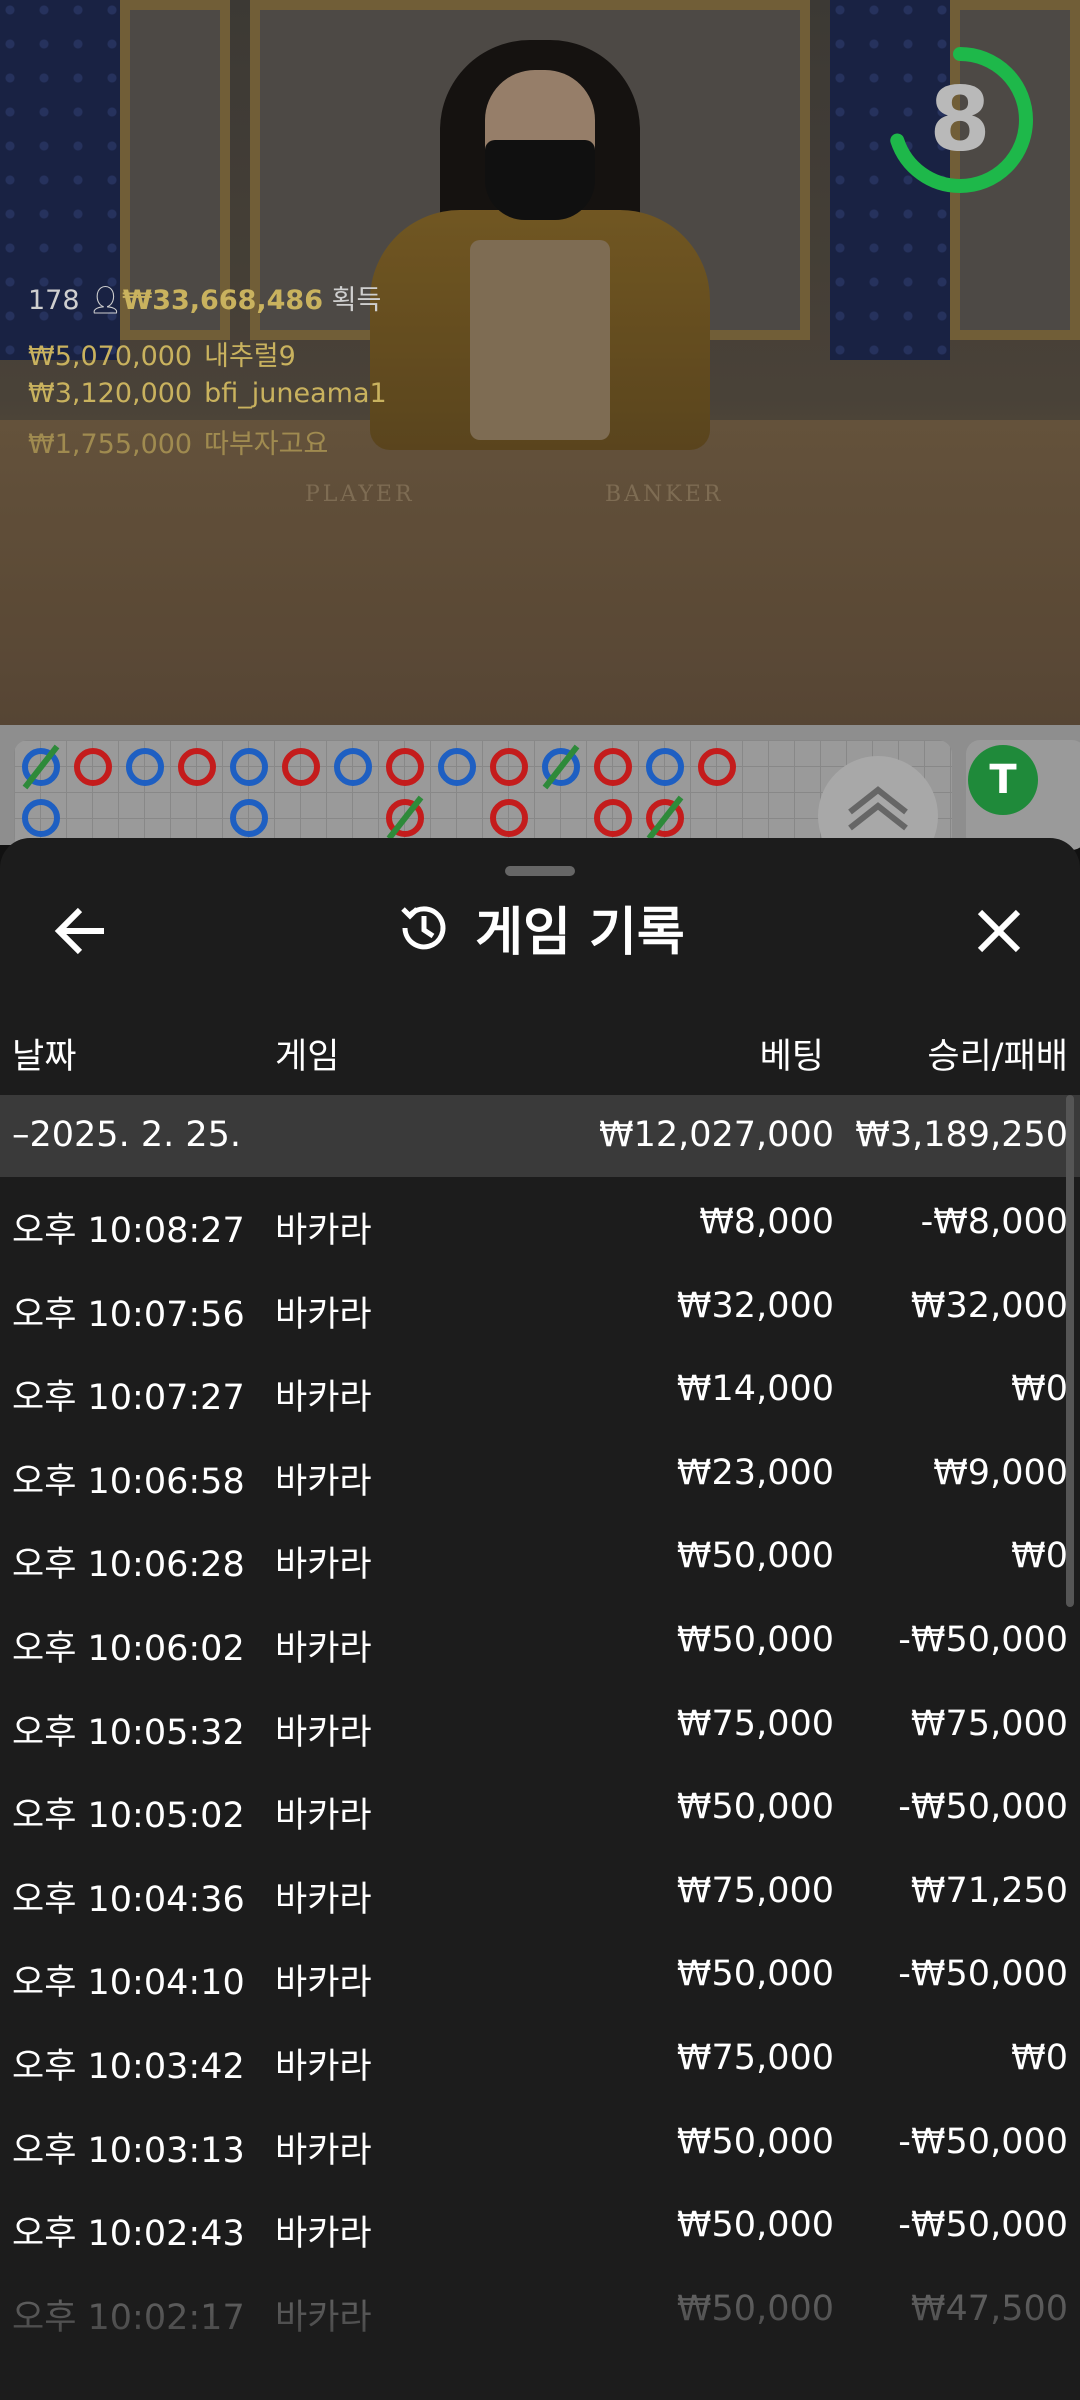 The image size is (1080, 2400). What do you see at coordinates (540, 871) in the screenshot?
I see `sheet-drag-handle` at bounding box center [540, 871].